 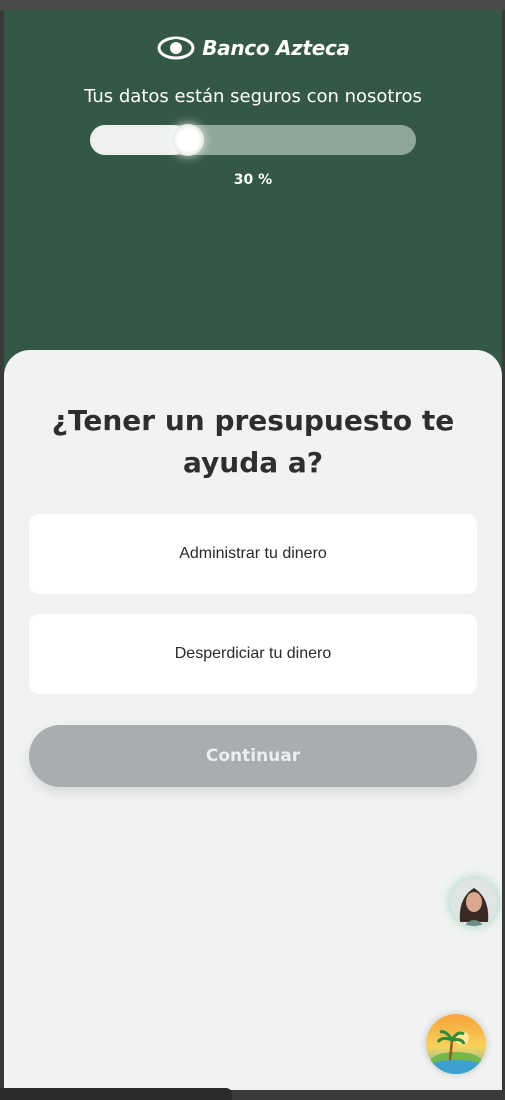 I want to click on beach-illustration, so click(x=456, y=1044).